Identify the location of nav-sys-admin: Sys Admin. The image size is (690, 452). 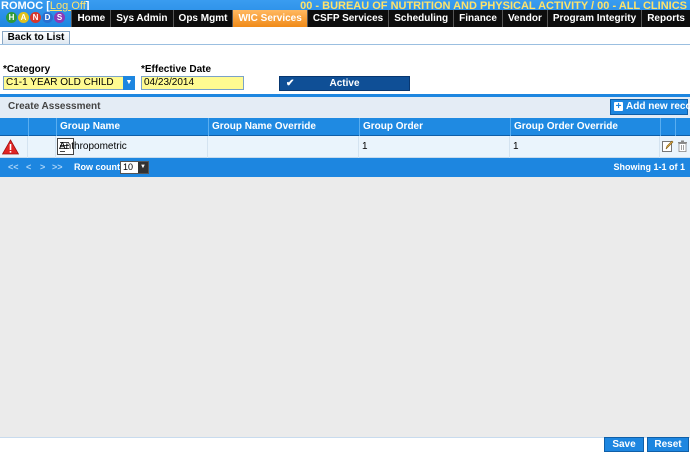
(141, 18).